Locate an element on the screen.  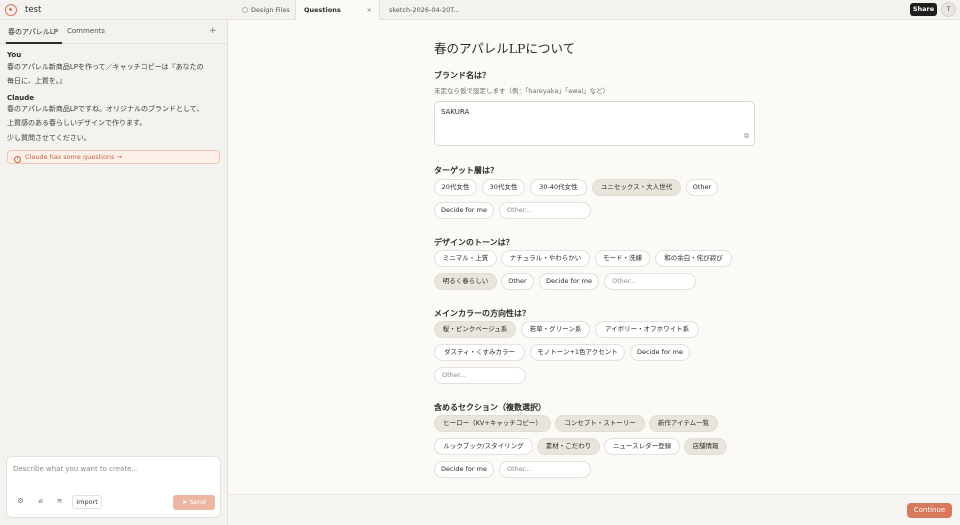
option-chip: 20代女性 is located at coordinates (455, 187).